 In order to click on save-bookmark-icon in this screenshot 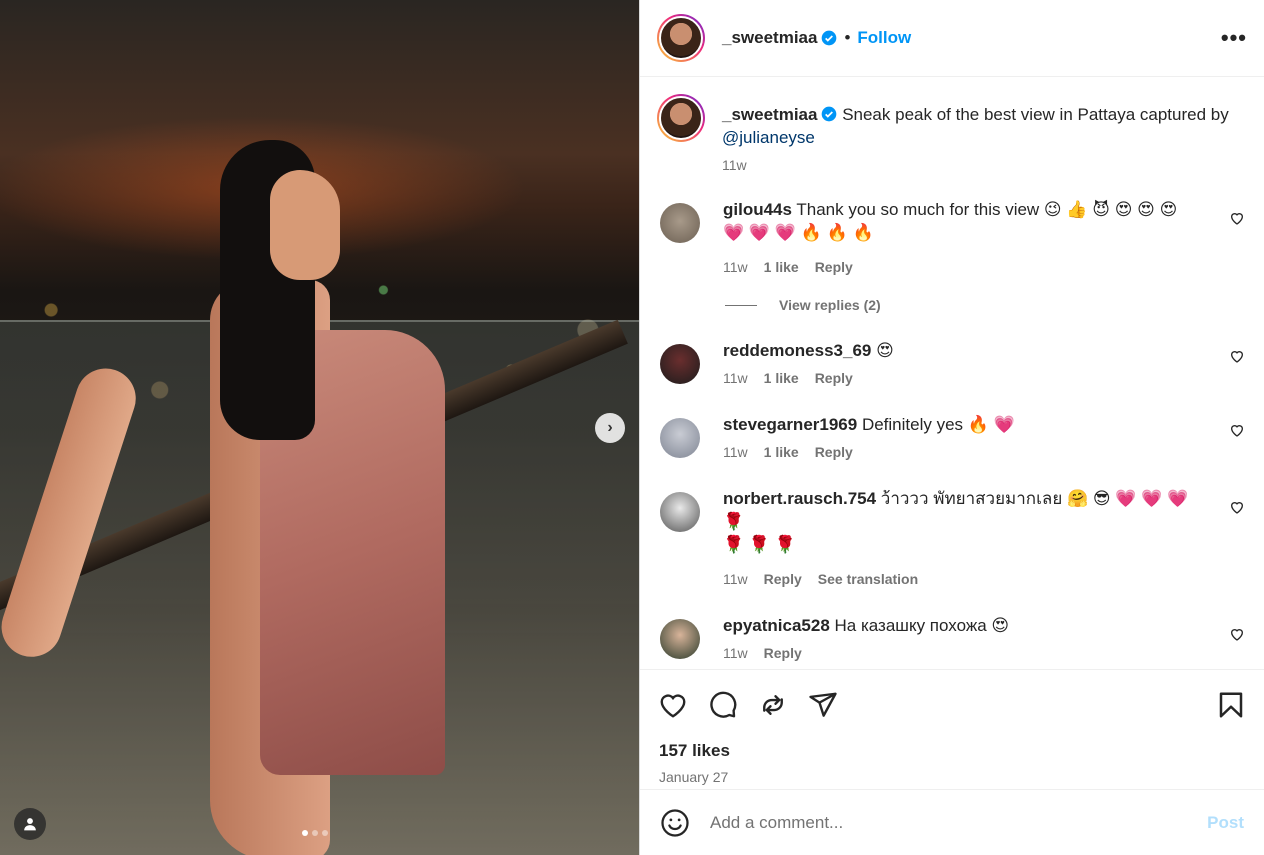, I will do `click(1231, 705)`.